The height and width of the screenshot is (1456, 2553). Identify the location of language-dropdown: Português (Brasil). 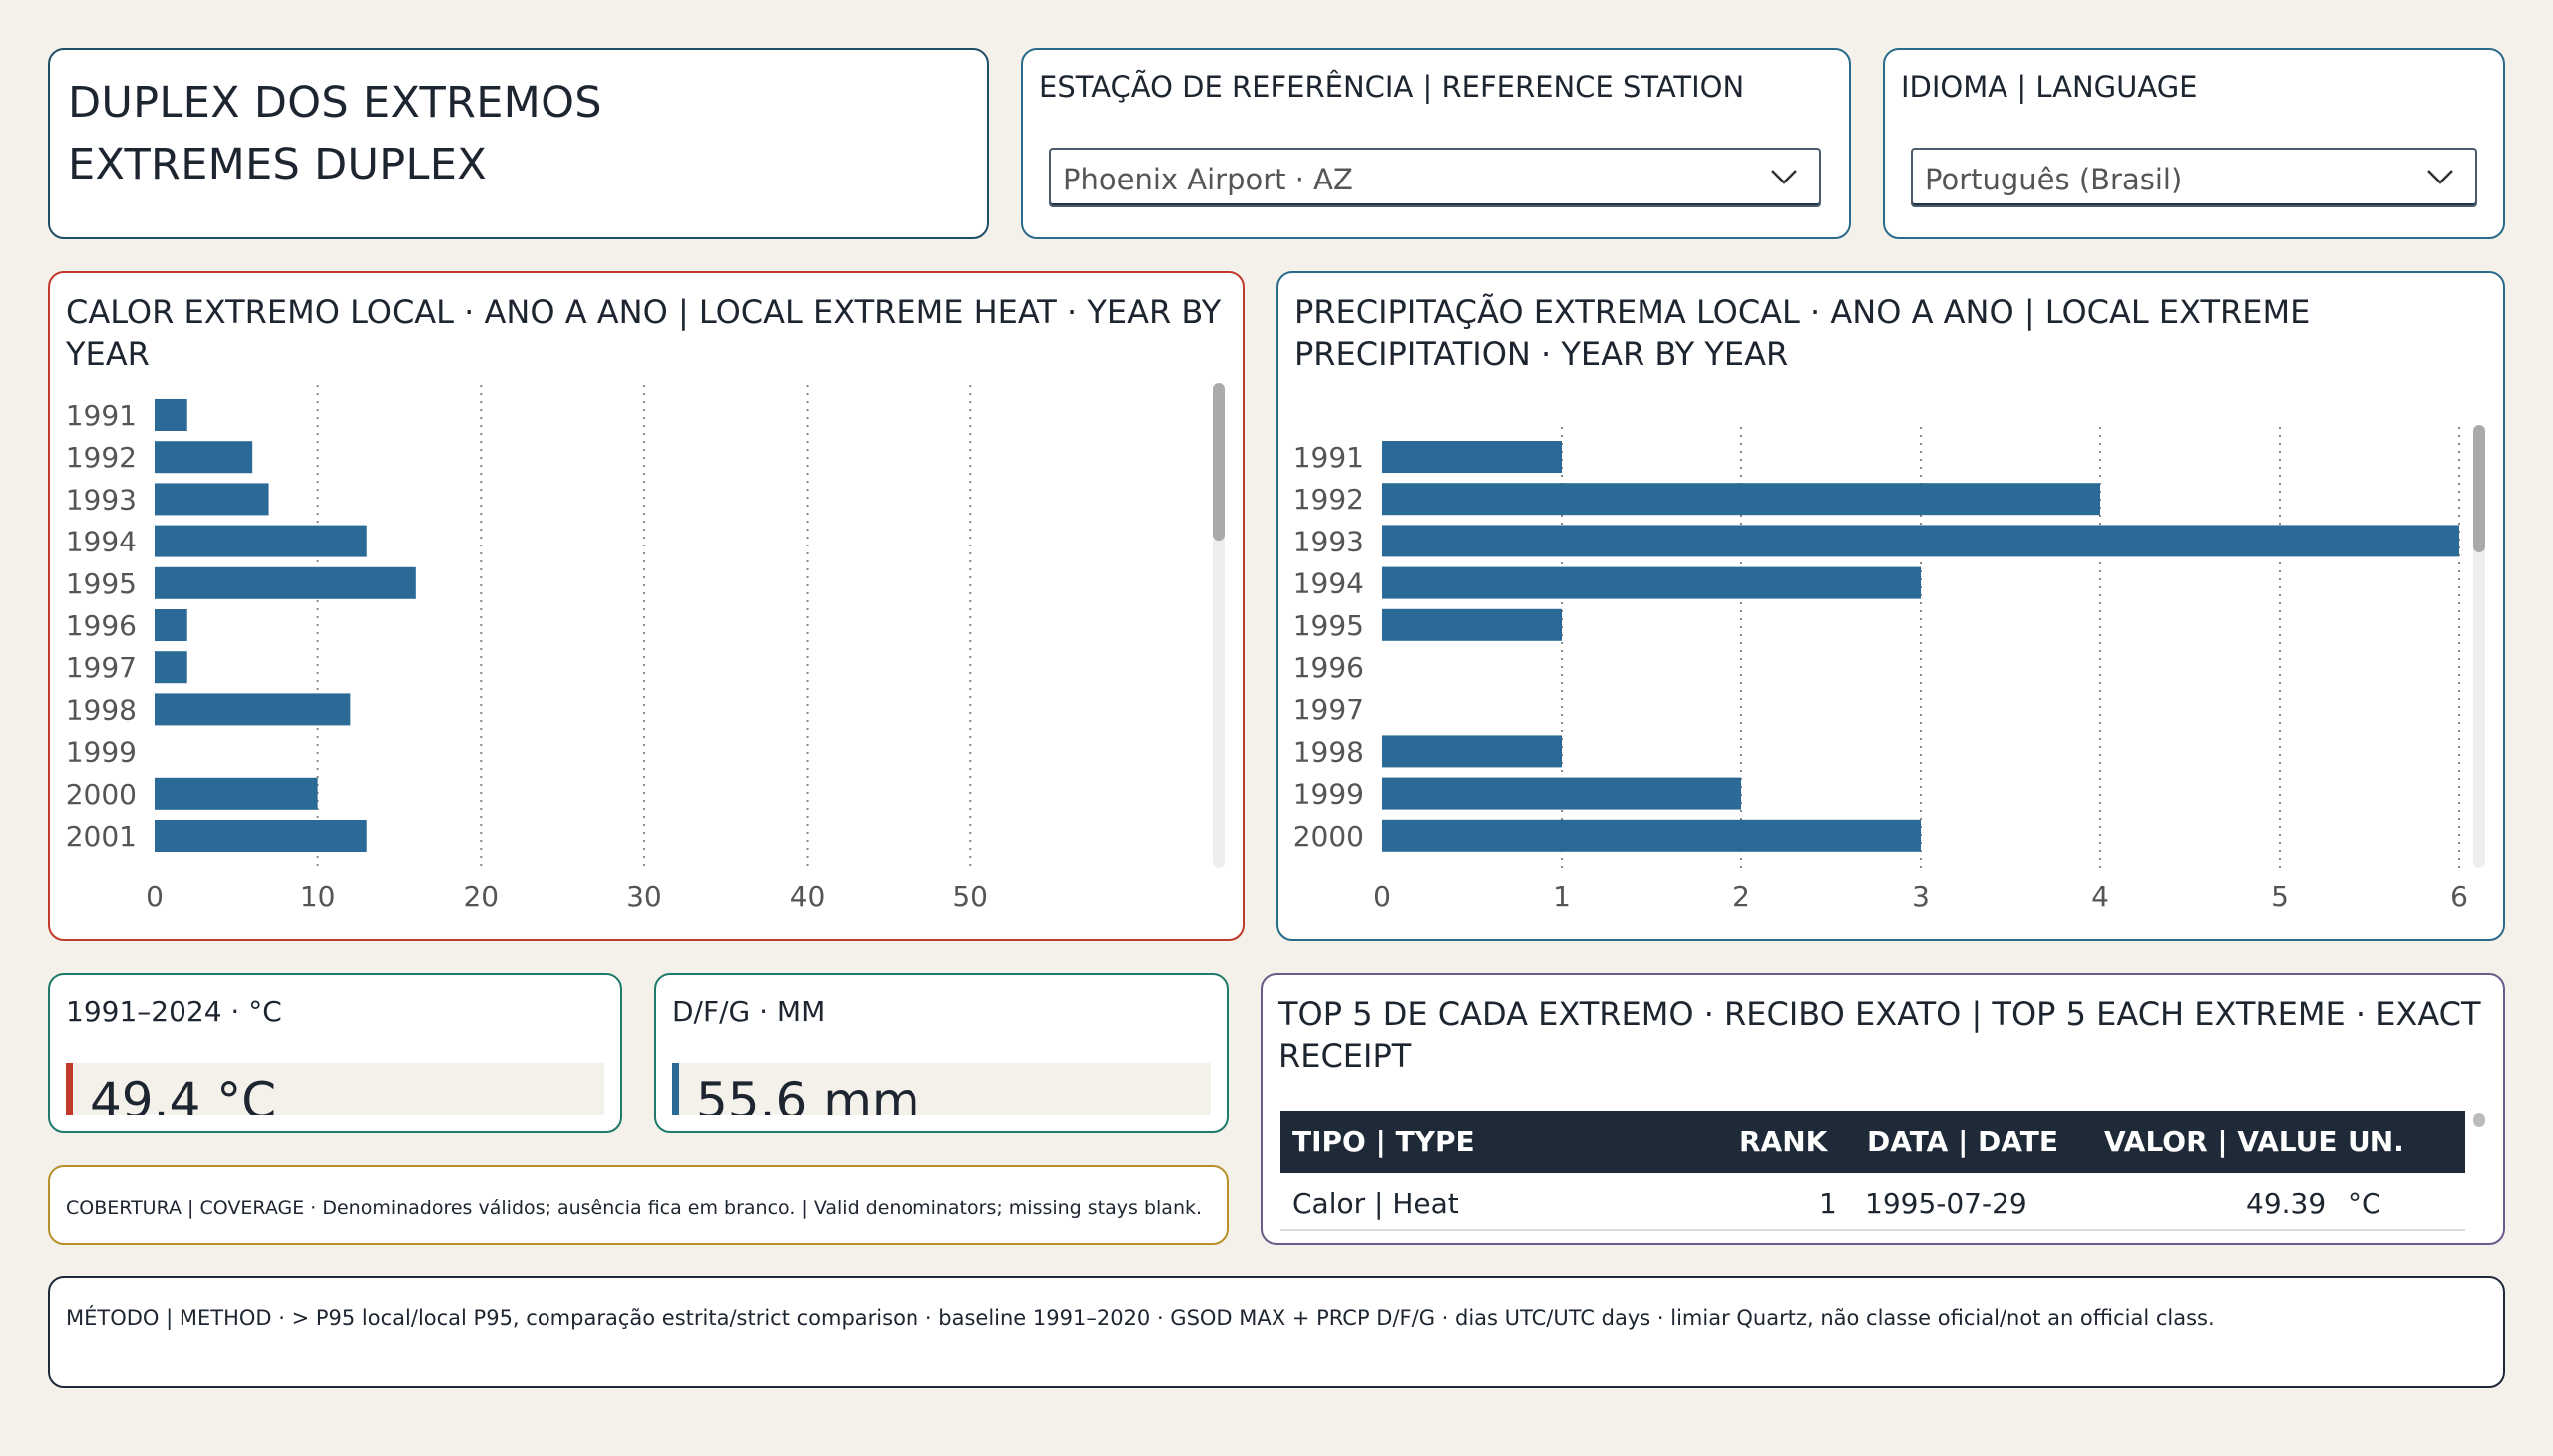
(2194, 177).